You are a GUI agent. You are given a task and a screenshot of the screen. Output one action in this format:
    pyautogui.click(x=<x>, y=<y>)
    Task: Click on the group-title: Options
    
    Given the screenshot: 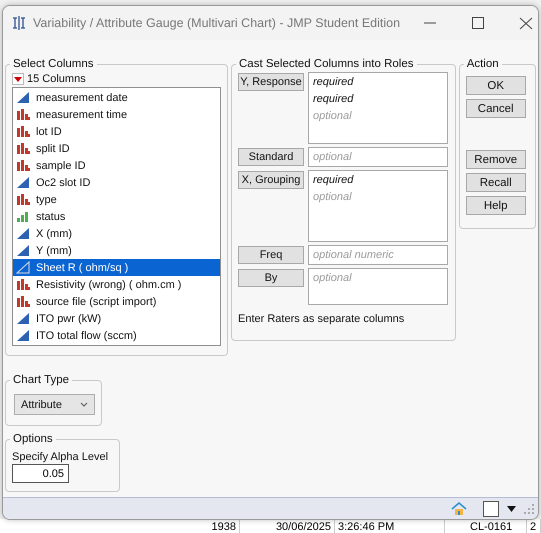 What is the action you would take?
    pyautogui.click(x=33, y=439)
    